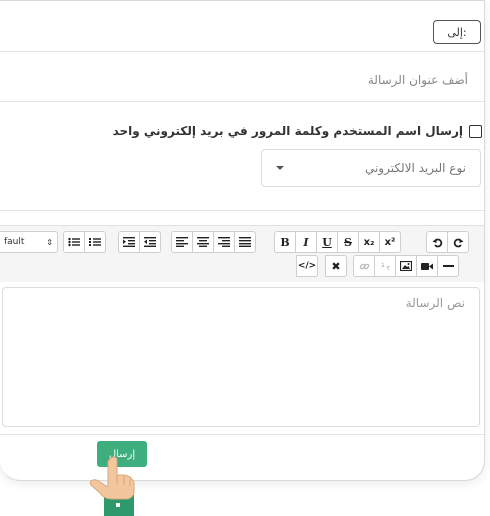 The image size is (490, 516). I want to click on align-left-button, so click(182, 242).